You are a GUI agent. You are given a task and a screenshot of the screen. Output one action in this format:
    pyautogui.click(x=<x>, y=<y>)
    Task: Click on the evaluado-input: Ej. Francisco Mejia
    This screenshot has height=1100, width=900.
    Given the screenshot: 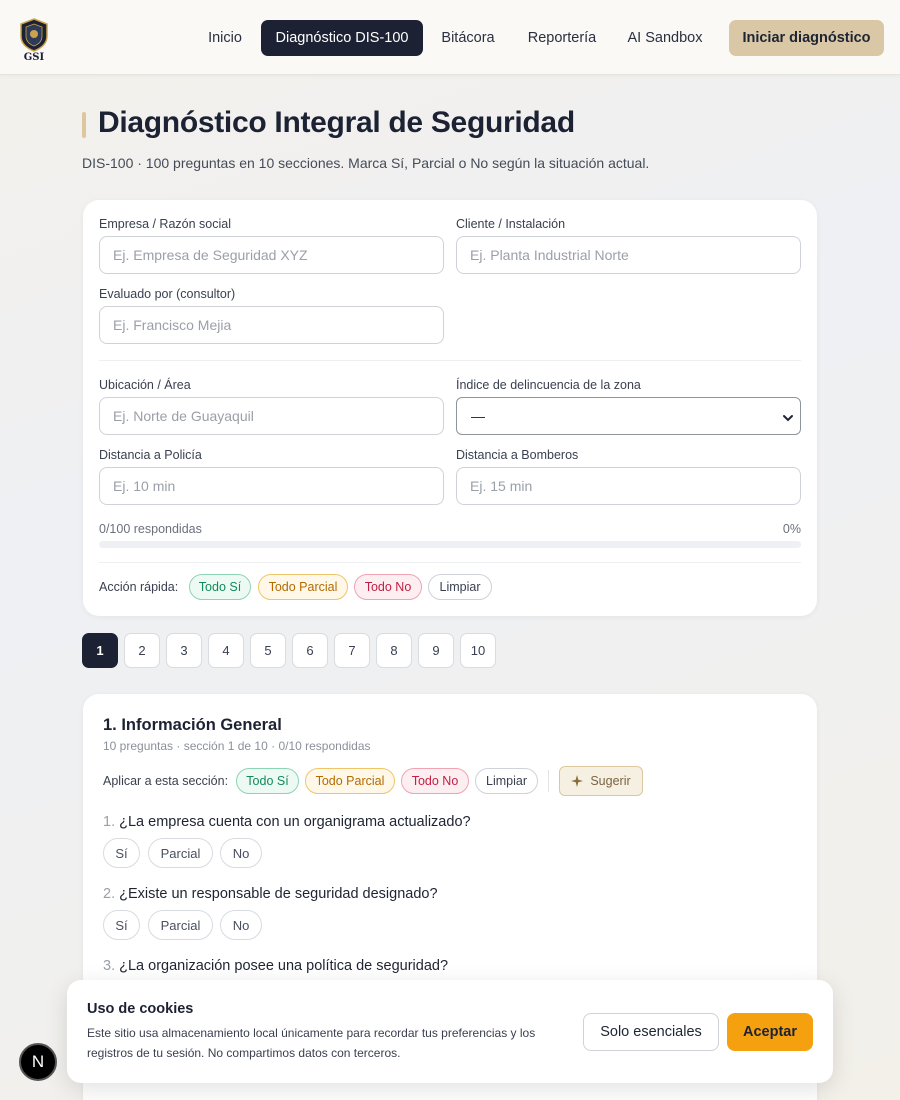 What is the action you would take?
    pyautogui.click(x=271, y=325)
    